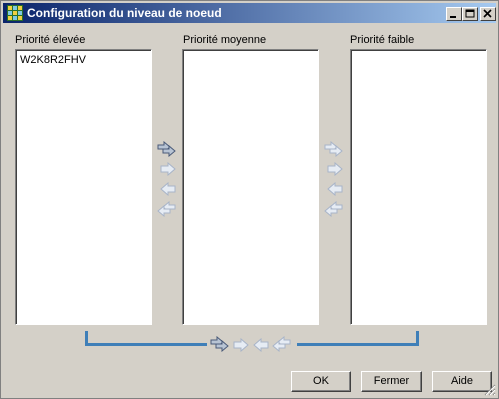  I want to click on close-button, so click(488, 14).